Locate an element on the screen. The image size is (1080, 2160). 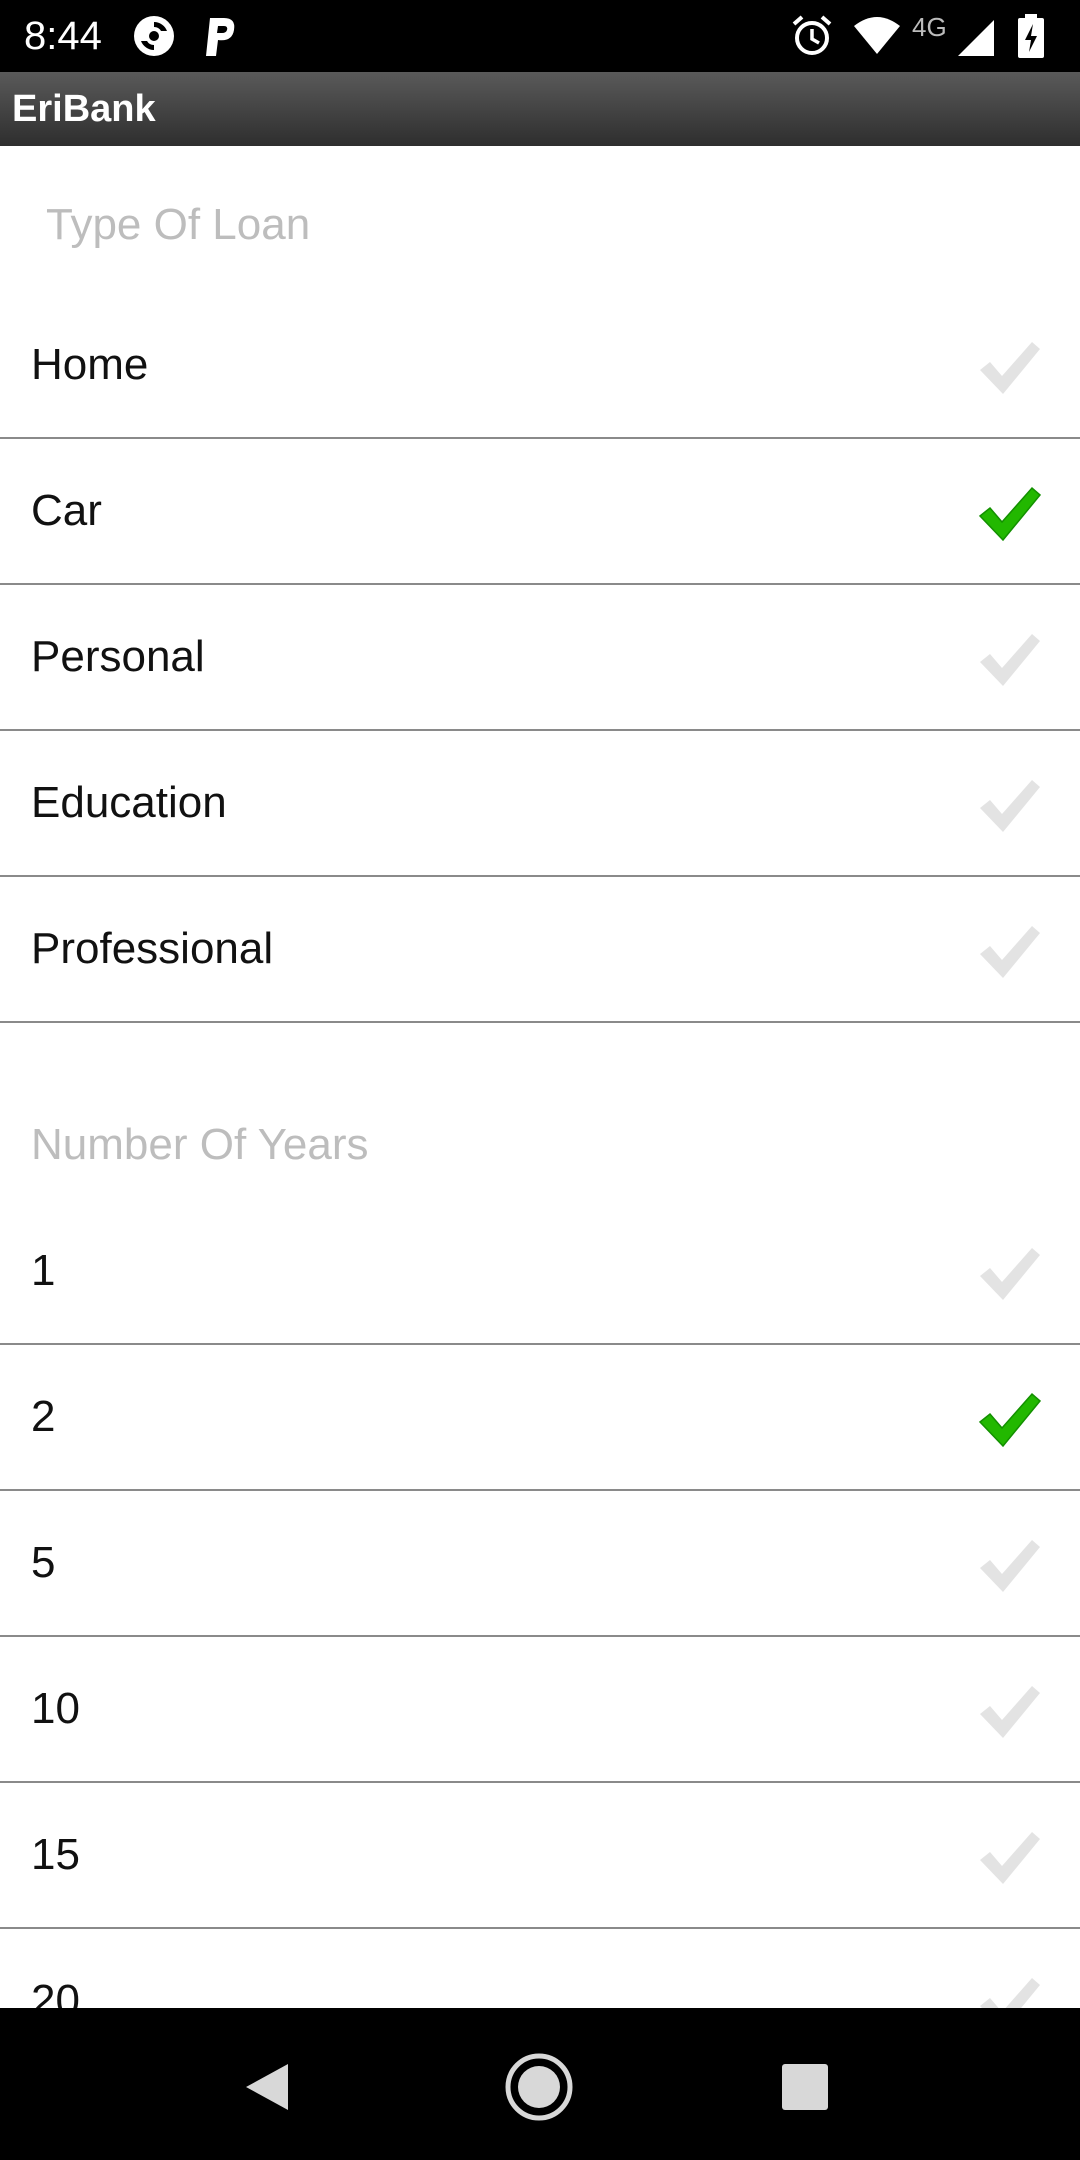
app-title: EriBank is located at coordinates (84, 109).